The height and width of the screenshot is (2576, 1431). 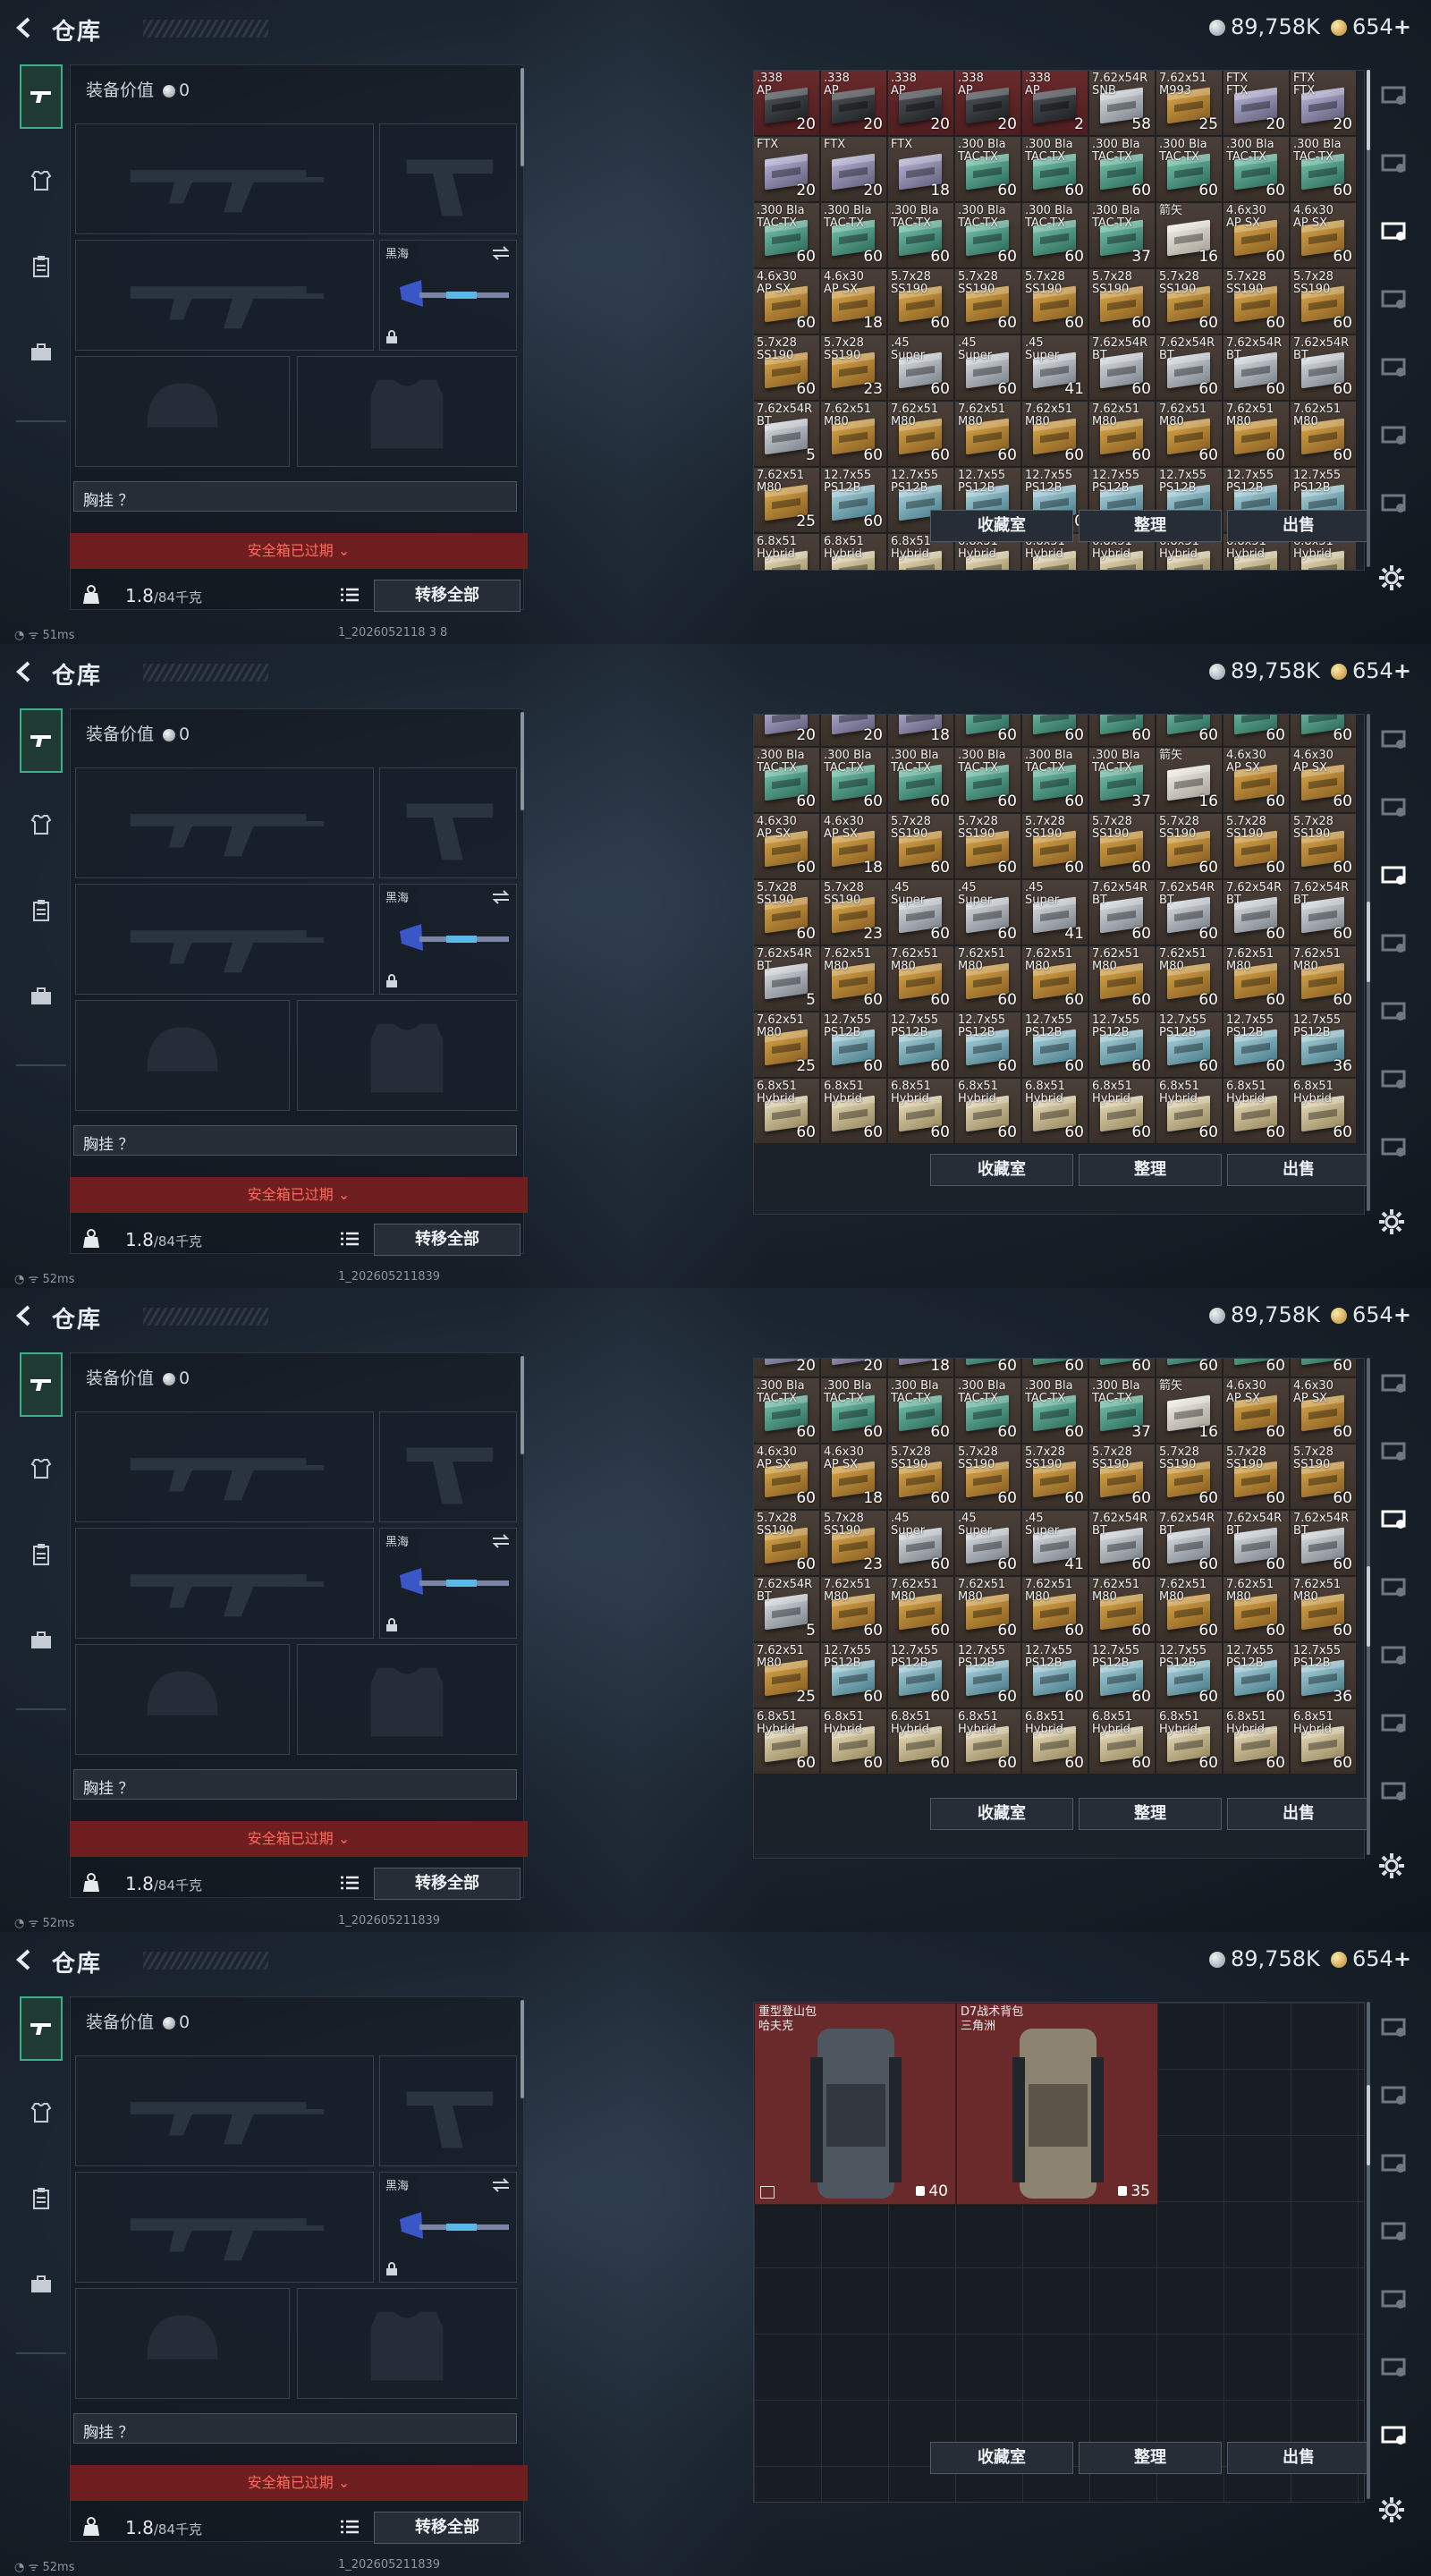 I want to click on ammo-item: FTX FTX 20, so click(x=1324, y=103).